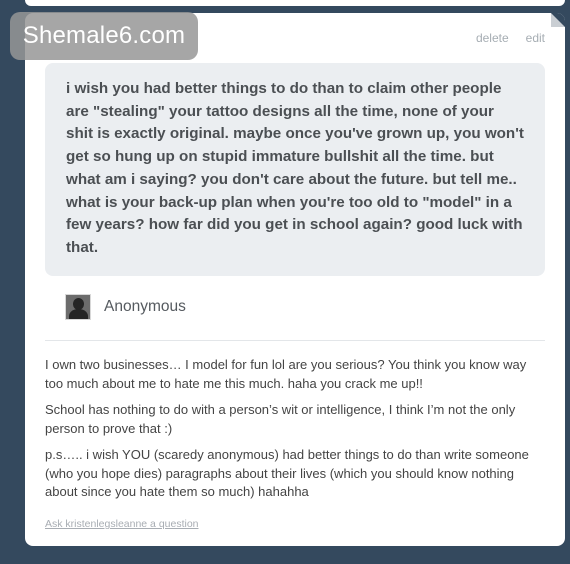  I want to click on divider, so click(295, 340).